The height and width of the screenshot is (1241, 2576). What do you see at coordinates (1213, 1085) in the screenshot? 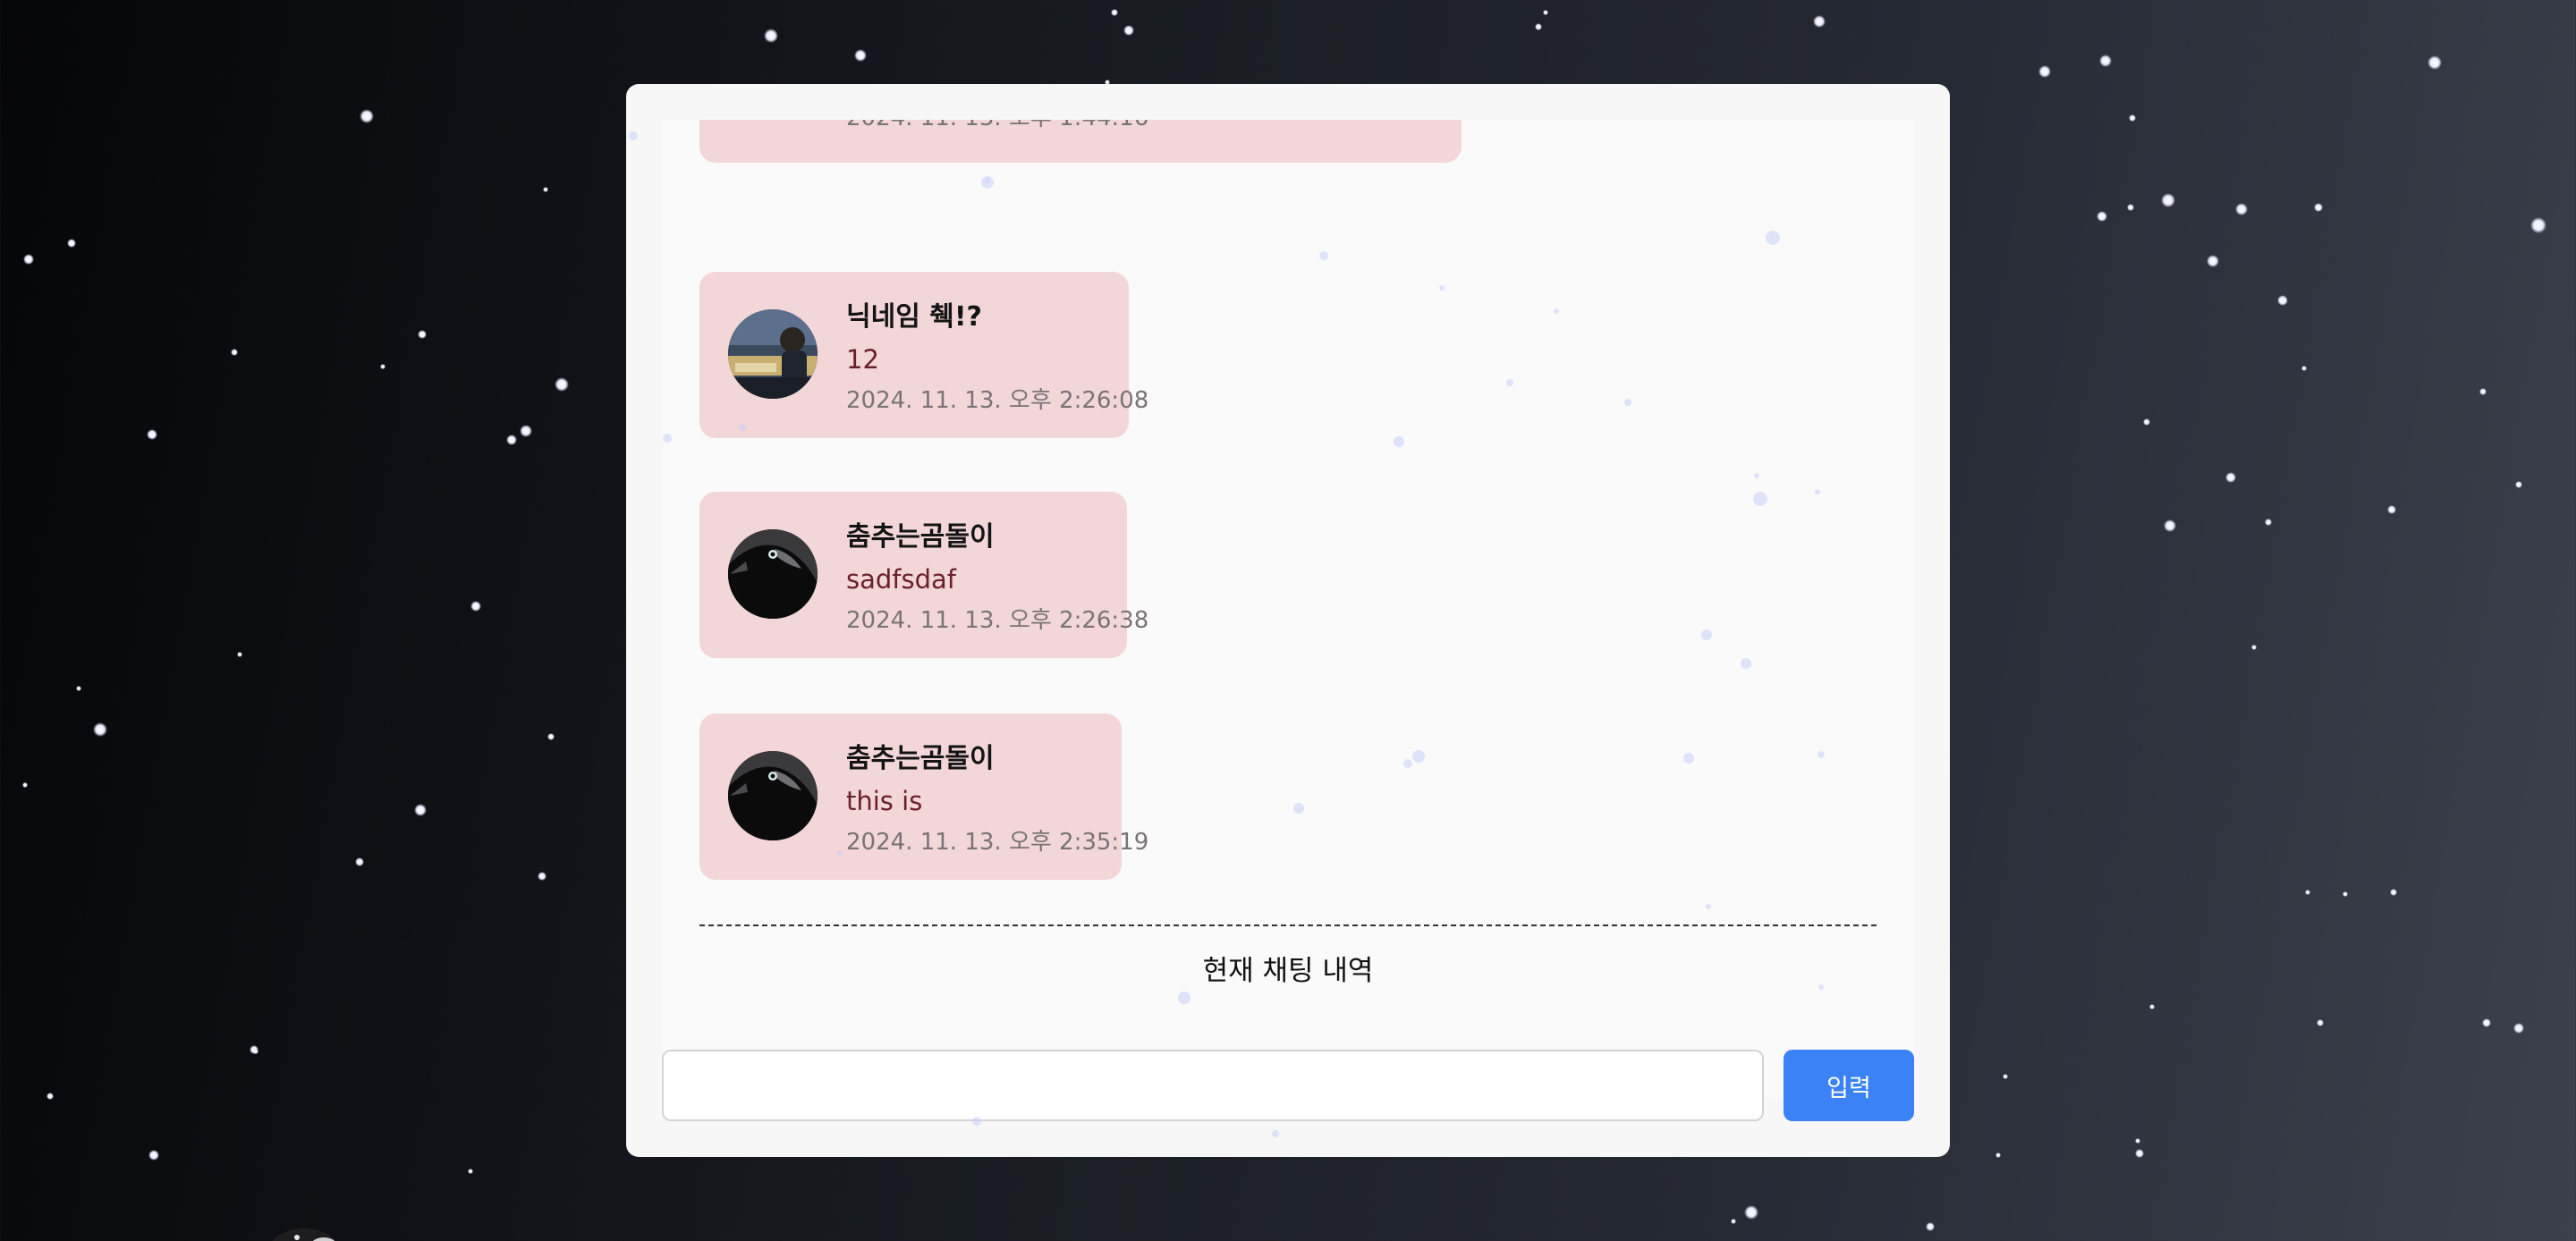
I see `chat-message-input` at bounding box center [1213, 1085].